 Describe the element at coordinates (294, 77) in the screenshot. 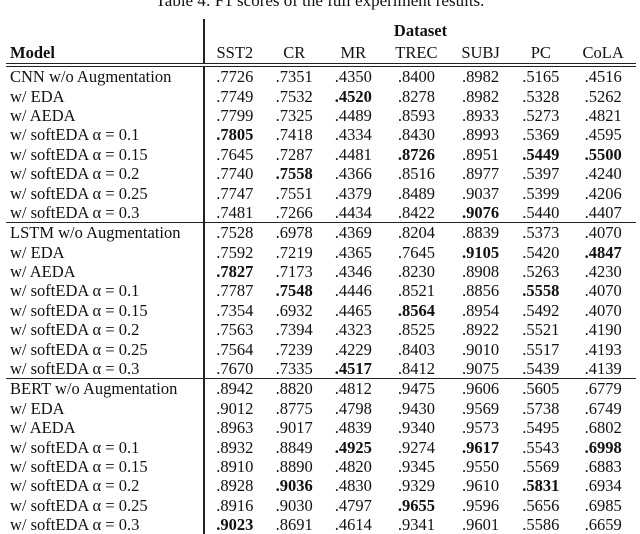

I see `score-cell-cr: .7351` at that location.